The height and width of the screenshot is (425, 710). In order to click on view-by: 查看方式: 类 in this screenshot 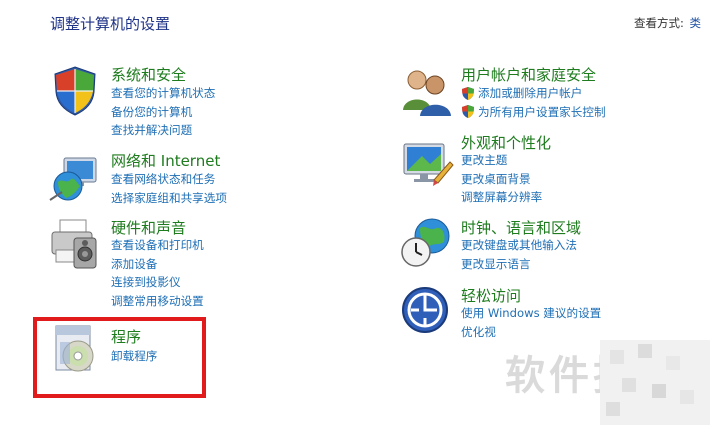, I will do `click(667, 23)`.